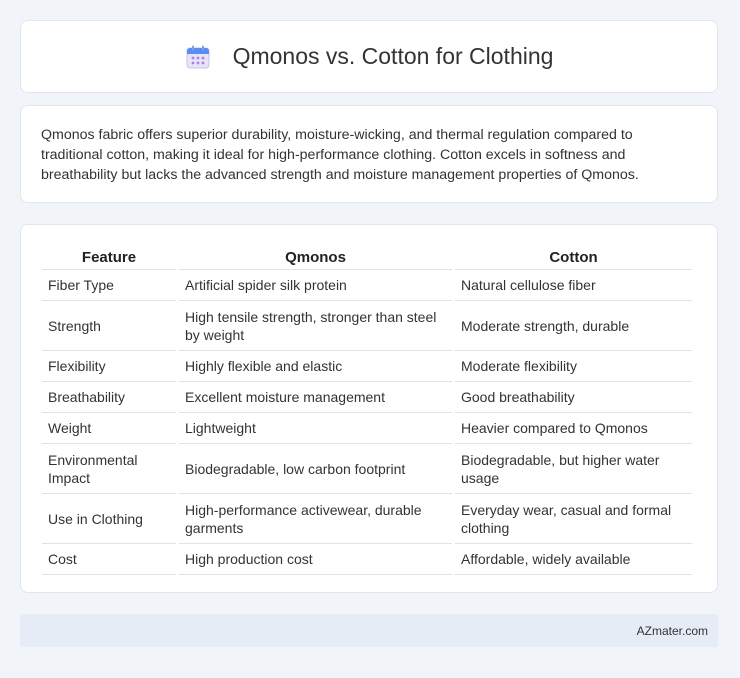 This screenshot has width=740, height=678. I want to click on cotton-cell: Natural cellulose fiber, so click(573, 285).